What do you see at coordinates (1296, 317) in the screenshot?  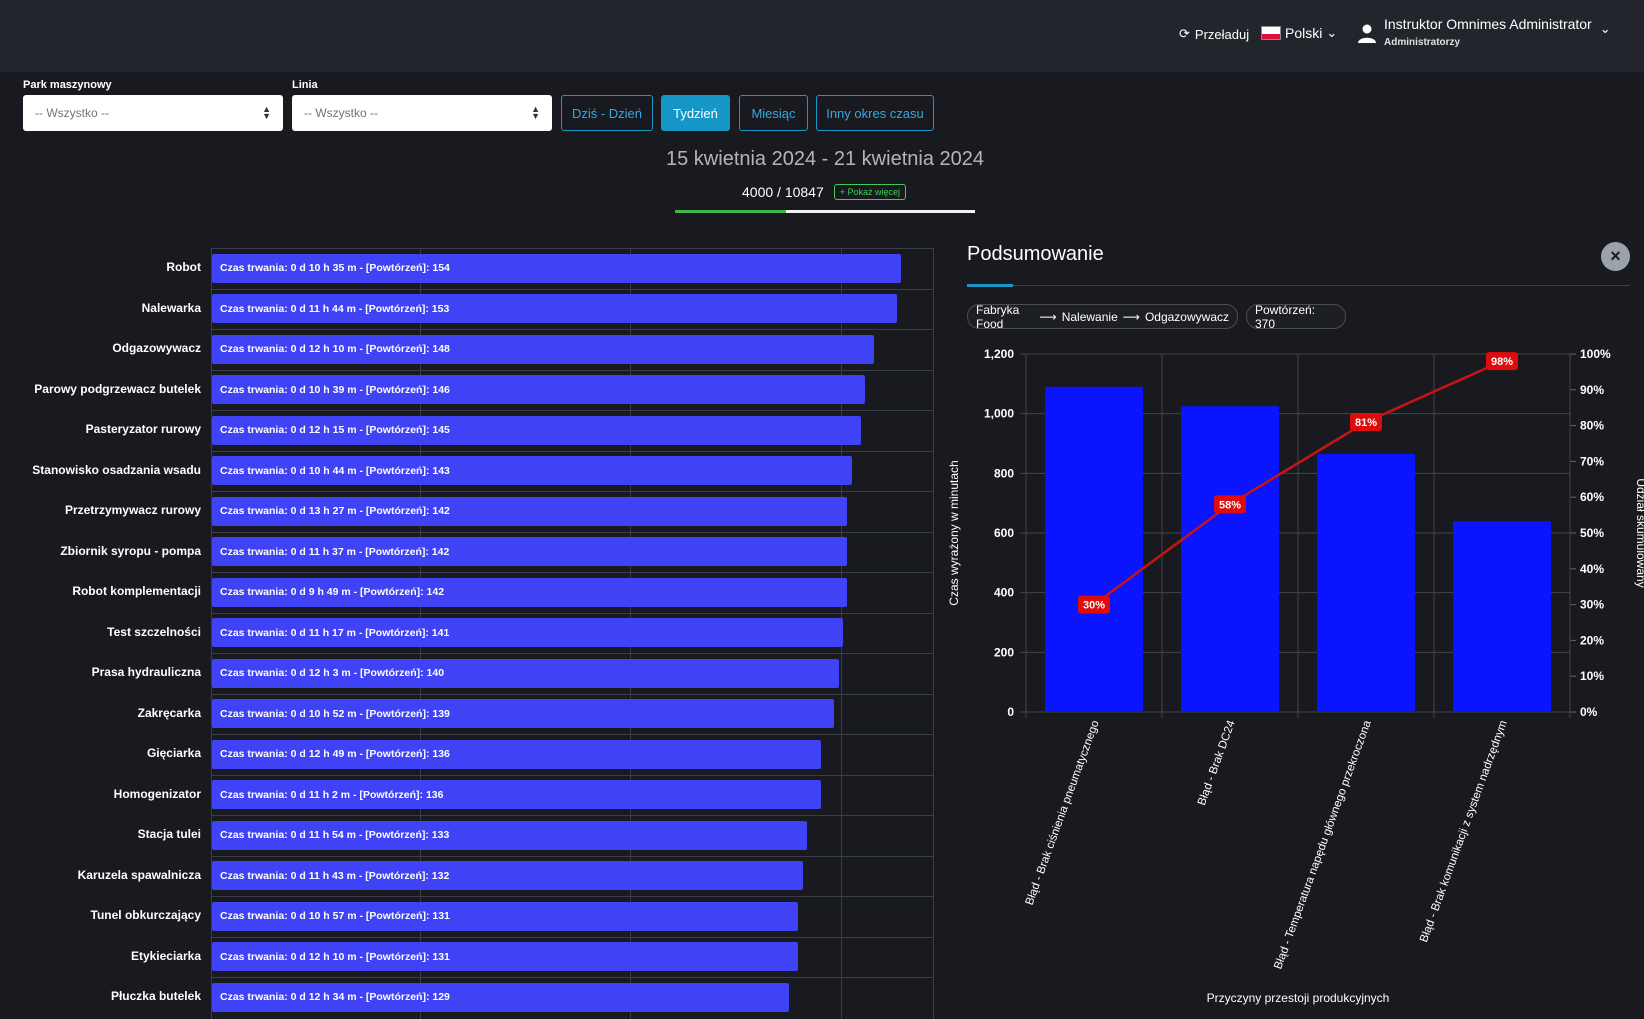 I see `repeats-badge: Powtórzeń: 370` at bounding box center [1296, 317].